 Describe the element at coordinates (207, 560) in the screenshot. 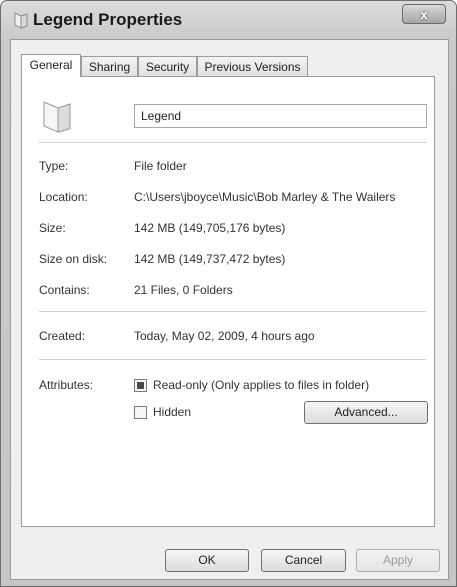

I see `ok-button: OK` at that location.